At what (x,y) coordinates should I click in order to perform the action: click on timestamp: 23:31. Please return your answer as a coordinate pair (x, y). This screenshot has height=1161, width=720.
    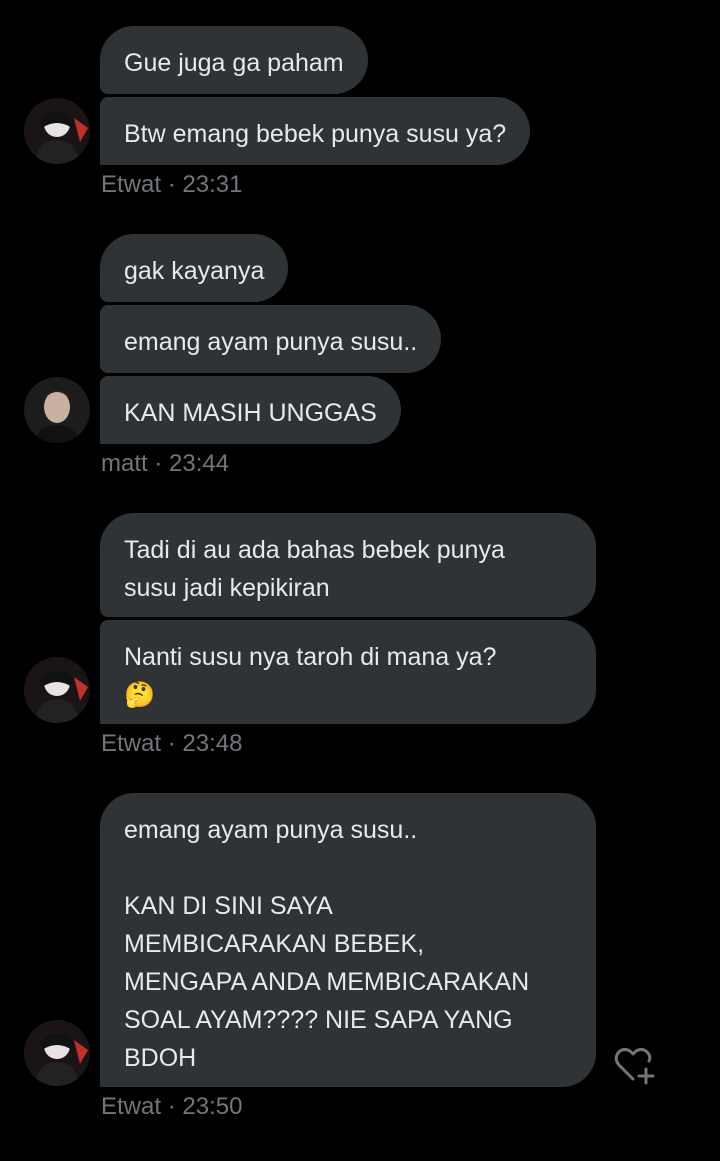
    Looking at the image, I should click on (212, 184).